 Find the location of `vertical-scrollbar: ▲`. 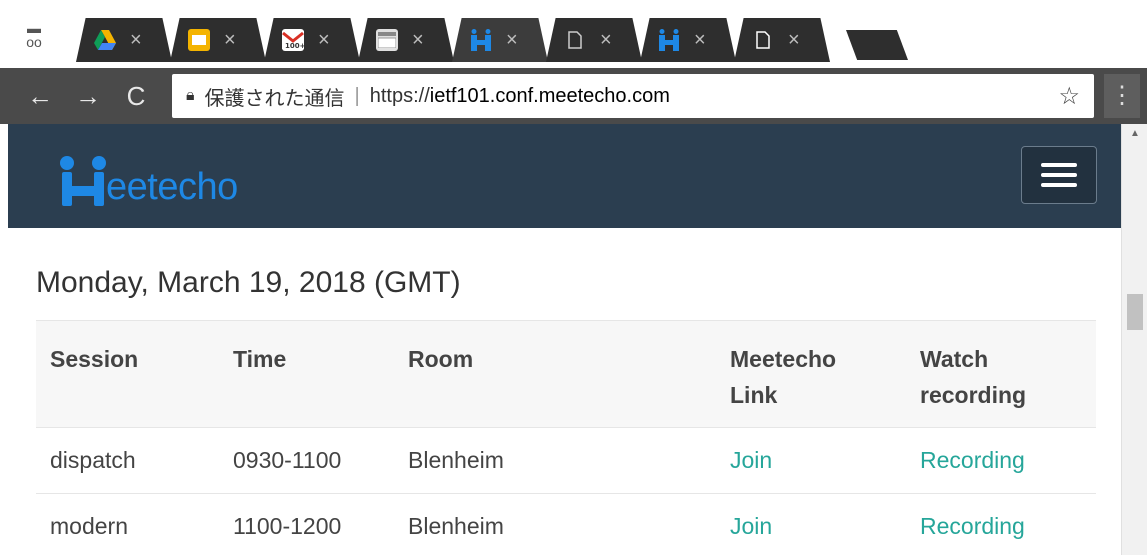

vertical-scrollbar: ▲ is located at coordinates (1134, 339).